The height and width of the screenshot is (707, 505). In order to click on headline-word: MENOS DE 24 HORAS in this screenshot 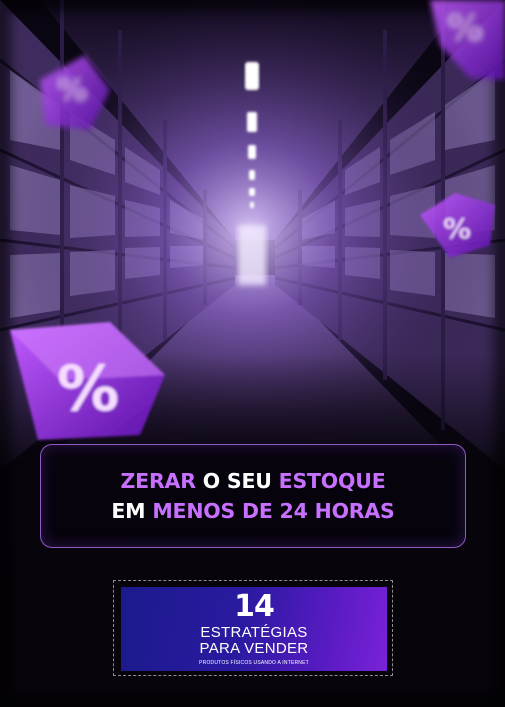, I will do `click(273, 511)`.